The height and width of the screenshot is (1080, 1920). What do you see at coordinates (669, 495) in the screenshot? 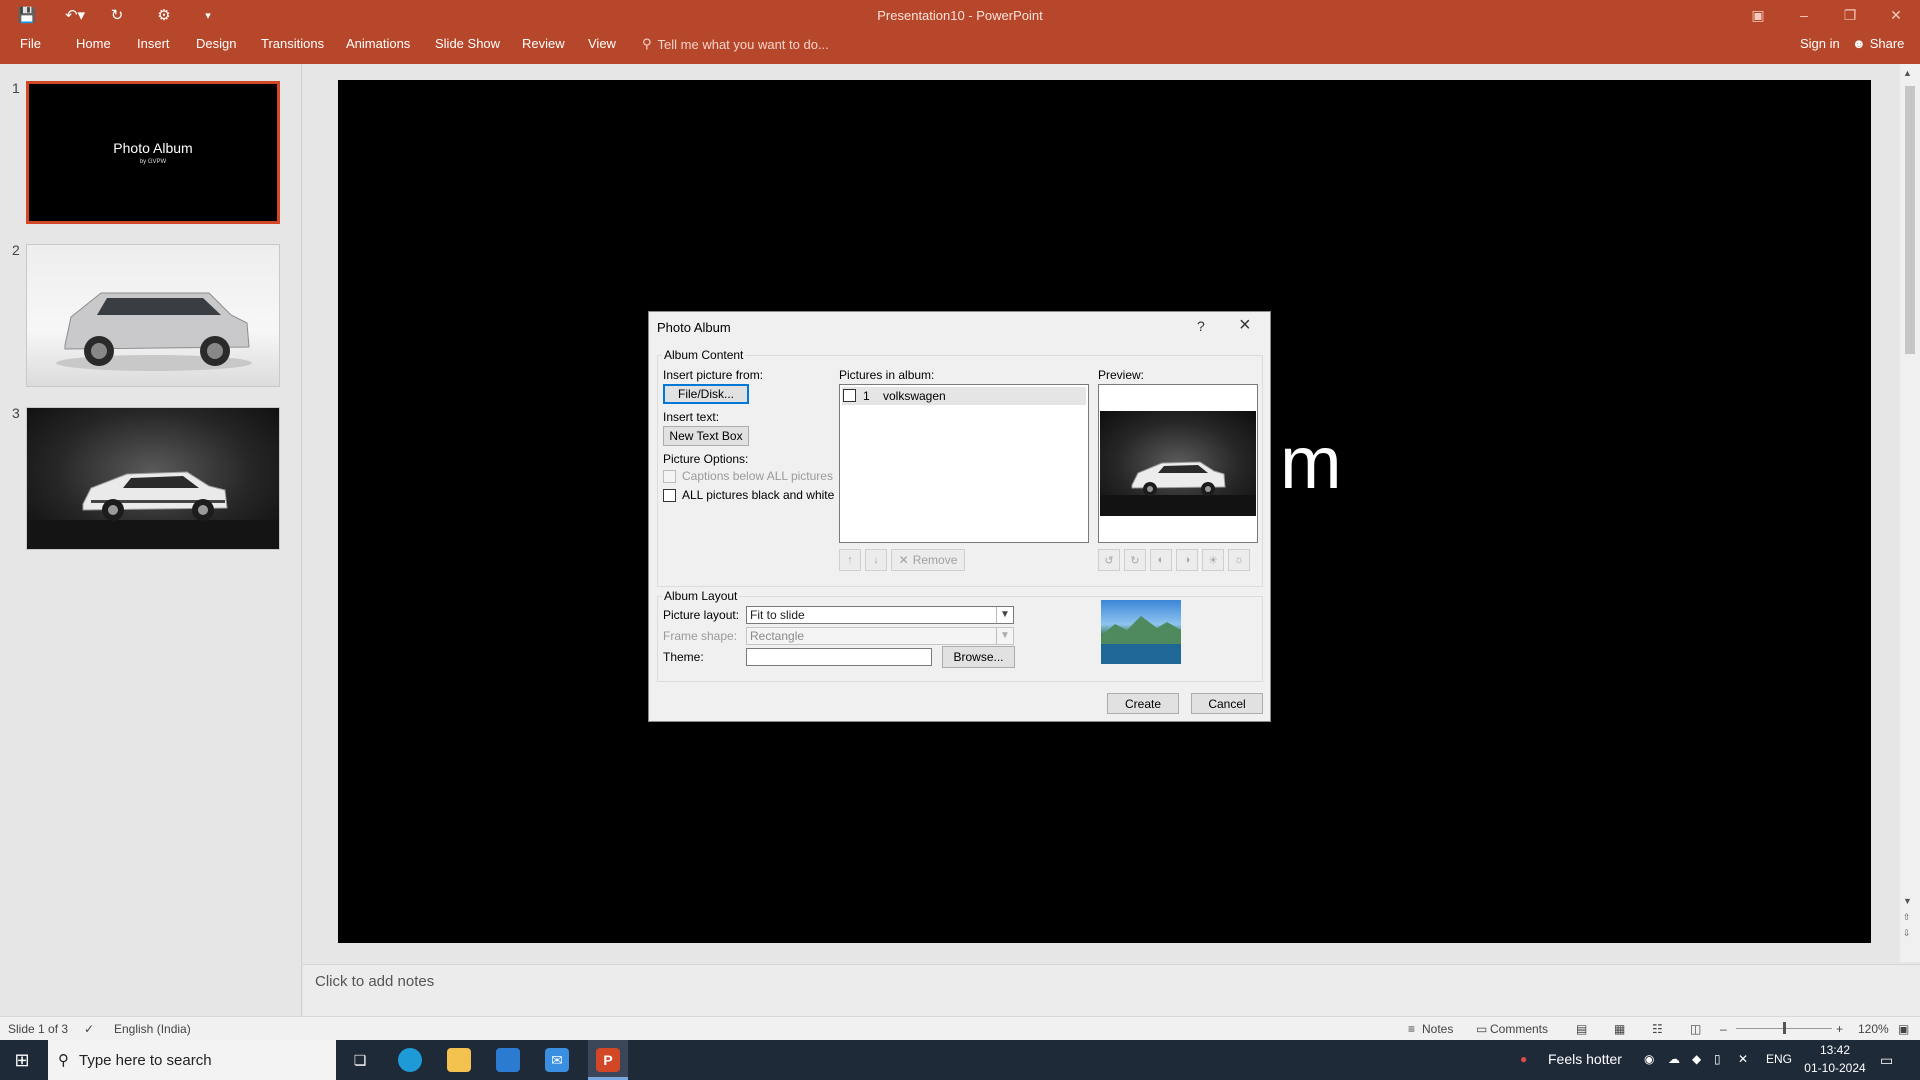
I see `black-white-checkbox` at bounding box center [669, 495].